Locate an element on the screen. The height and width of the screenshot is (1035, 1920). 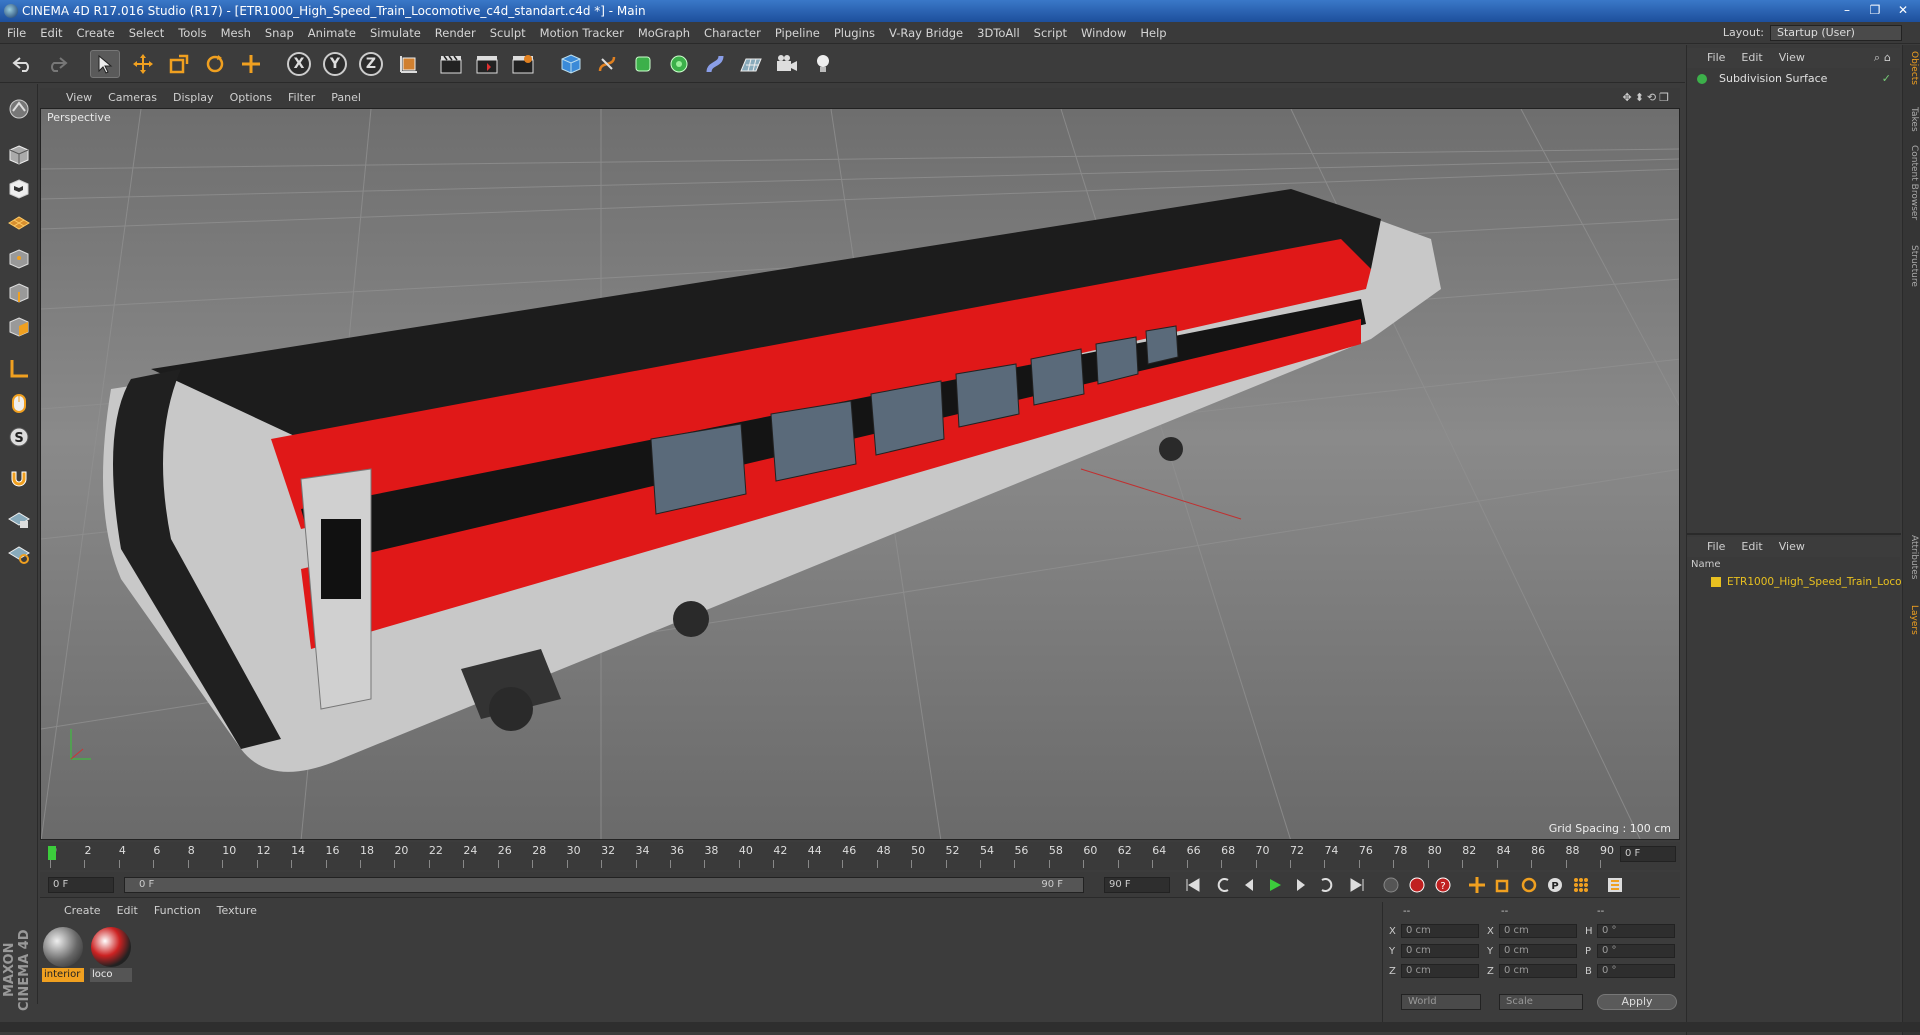
rotation-b-field: 0 ° is located at coordinates (1636, 971).